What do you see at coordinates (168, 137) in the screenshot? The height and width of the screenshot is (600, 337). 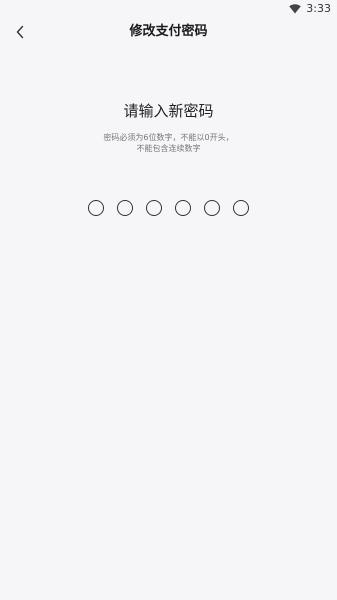 I see `hint-line-1: 密码必须为6位数字，不能以0开头，` at bounding box center [168, 137].